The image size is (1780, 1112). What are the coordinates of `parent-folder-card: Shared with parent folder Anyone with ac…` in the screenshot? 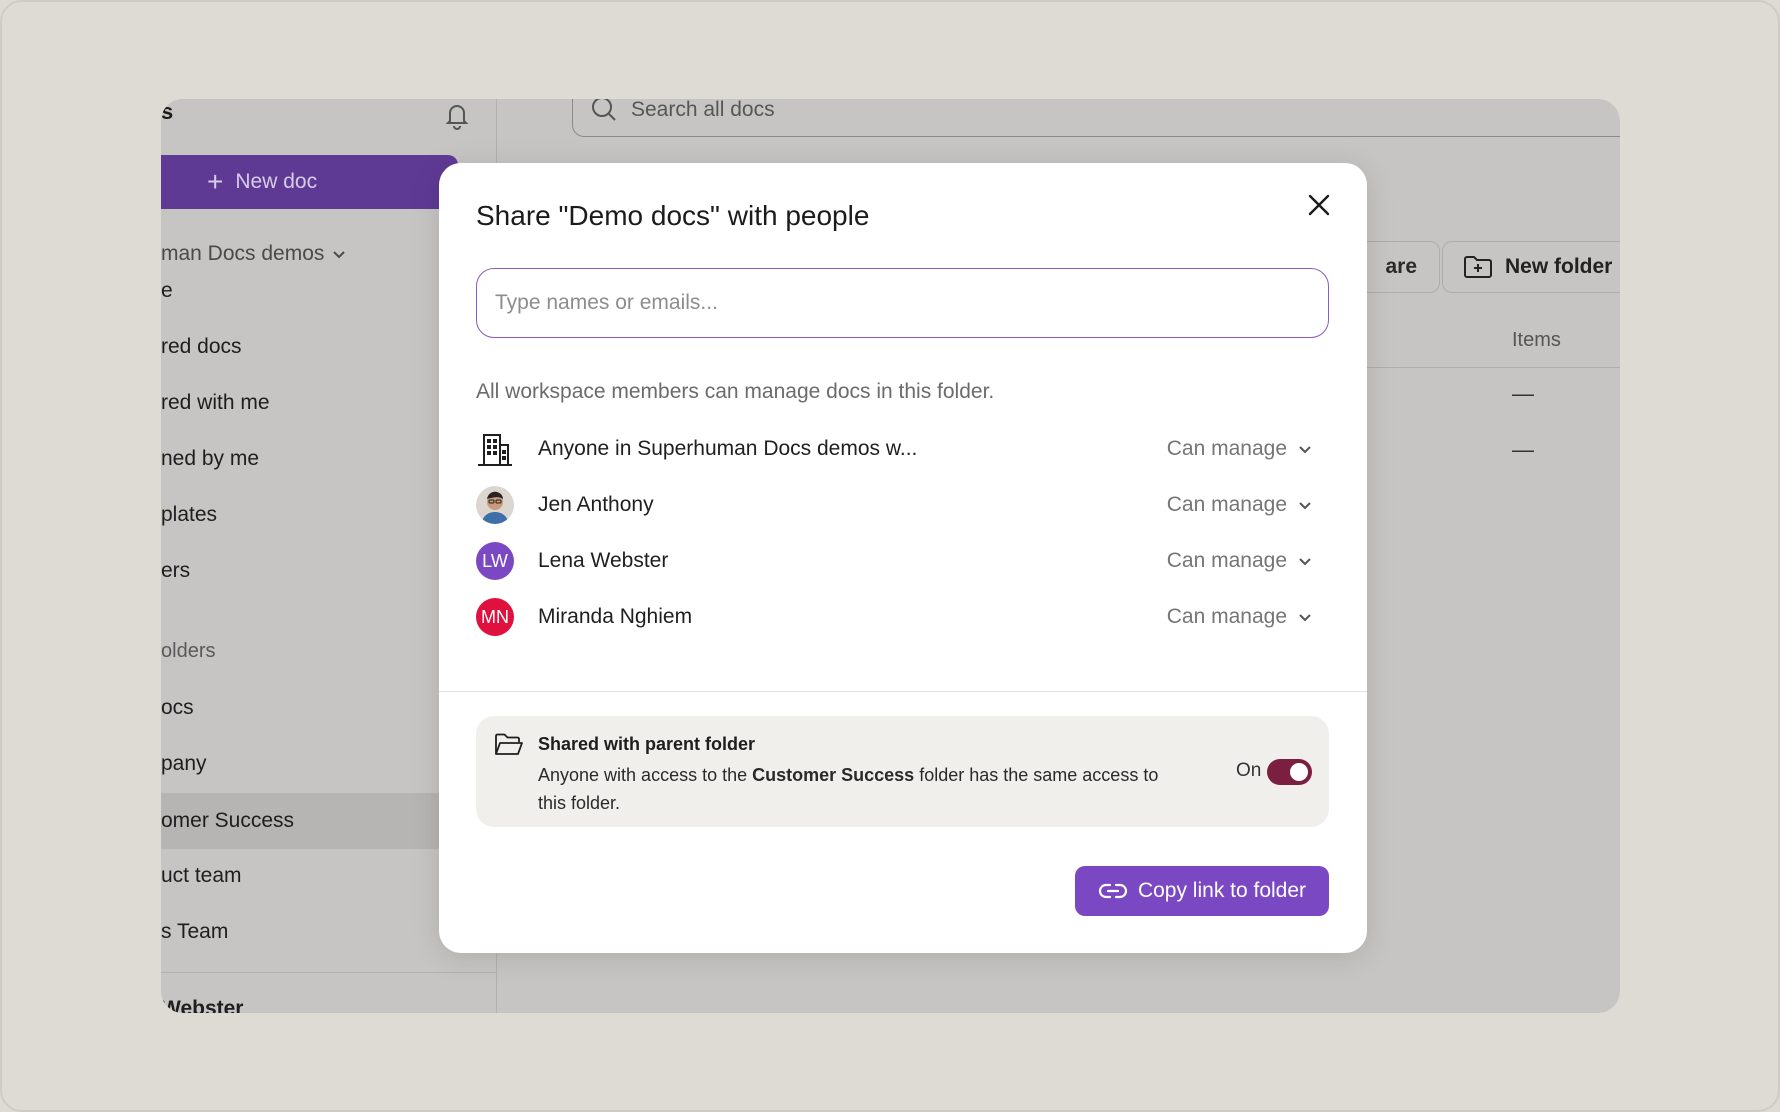 It's located at (902, 771).